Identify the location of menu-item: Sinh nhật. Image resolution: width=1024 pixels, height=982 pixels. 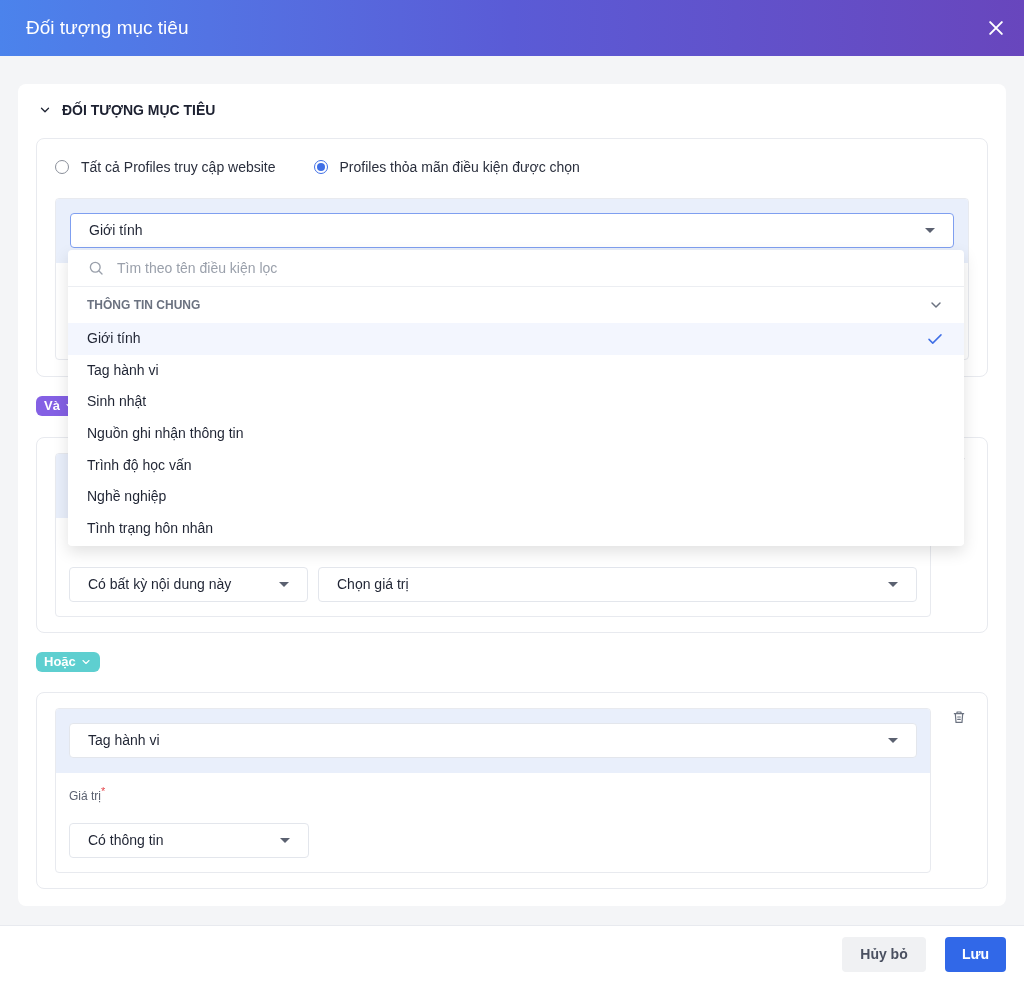
(516, 402).